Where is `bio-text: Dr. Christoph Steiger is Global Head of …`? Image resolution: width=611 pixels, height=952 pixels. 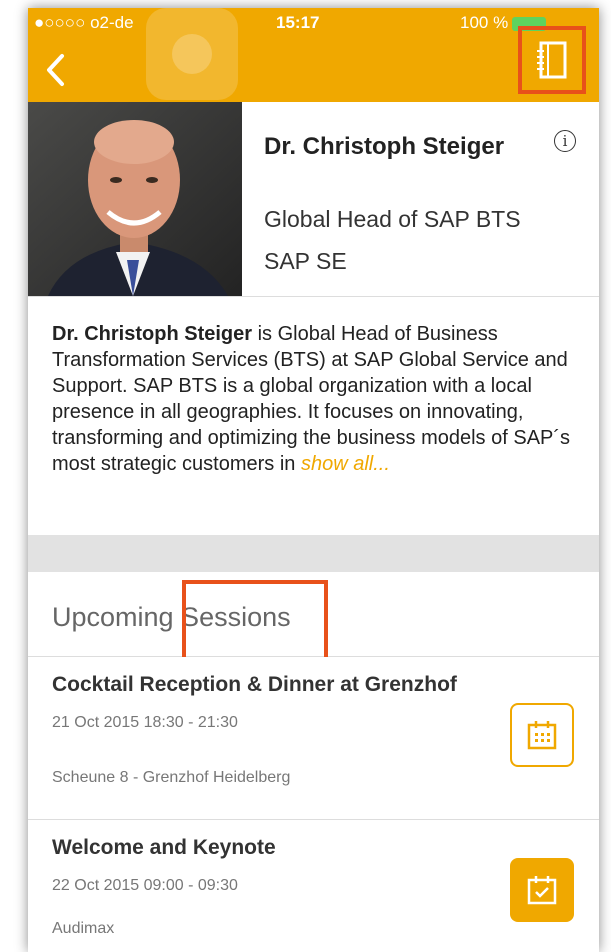 bio-text: Dr. Christoph Steiger is Global Head of … is located at coordinates (317, 399).